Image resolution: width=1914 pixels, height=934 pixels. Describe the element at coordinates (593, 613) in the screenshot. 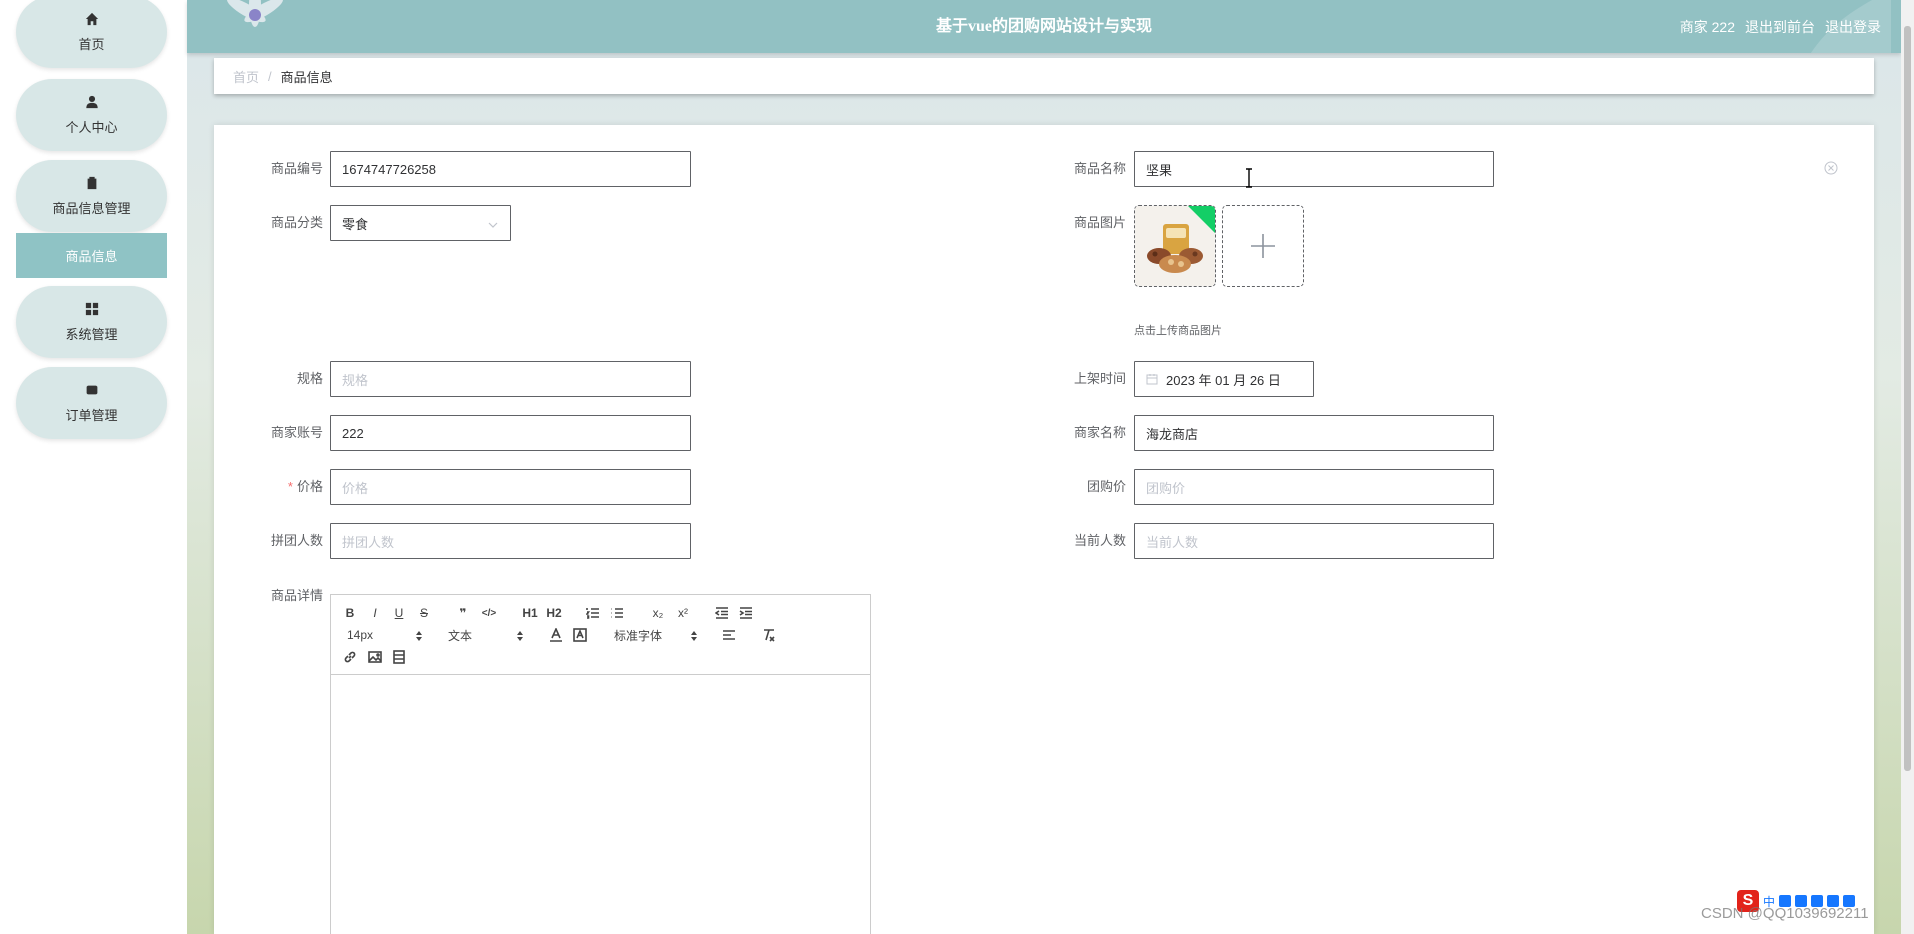

I see `ordered-list-button` at that location.